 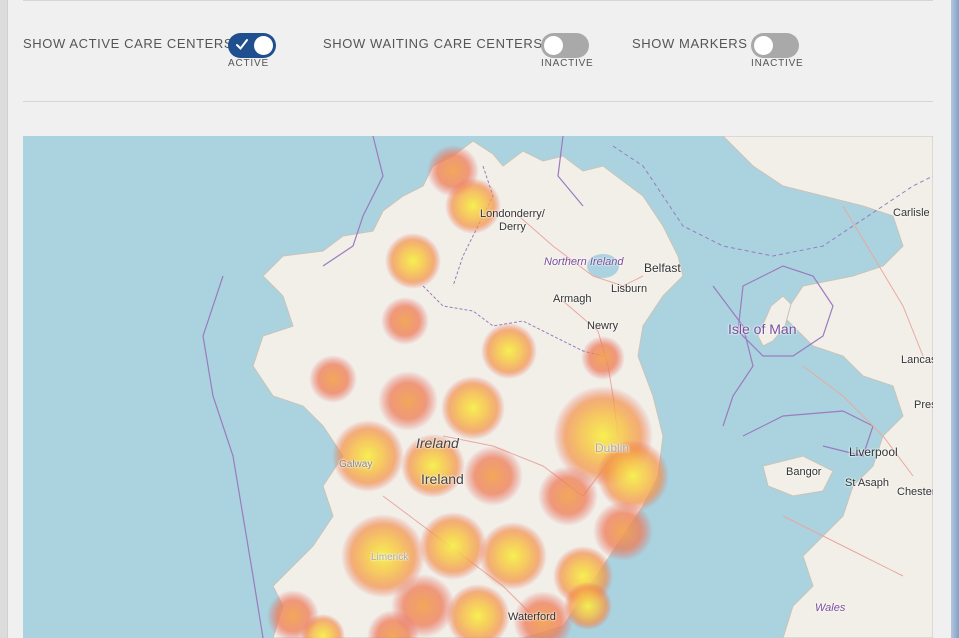 I want to click on label-ireland: Ireland, so click(x=442, y=479).